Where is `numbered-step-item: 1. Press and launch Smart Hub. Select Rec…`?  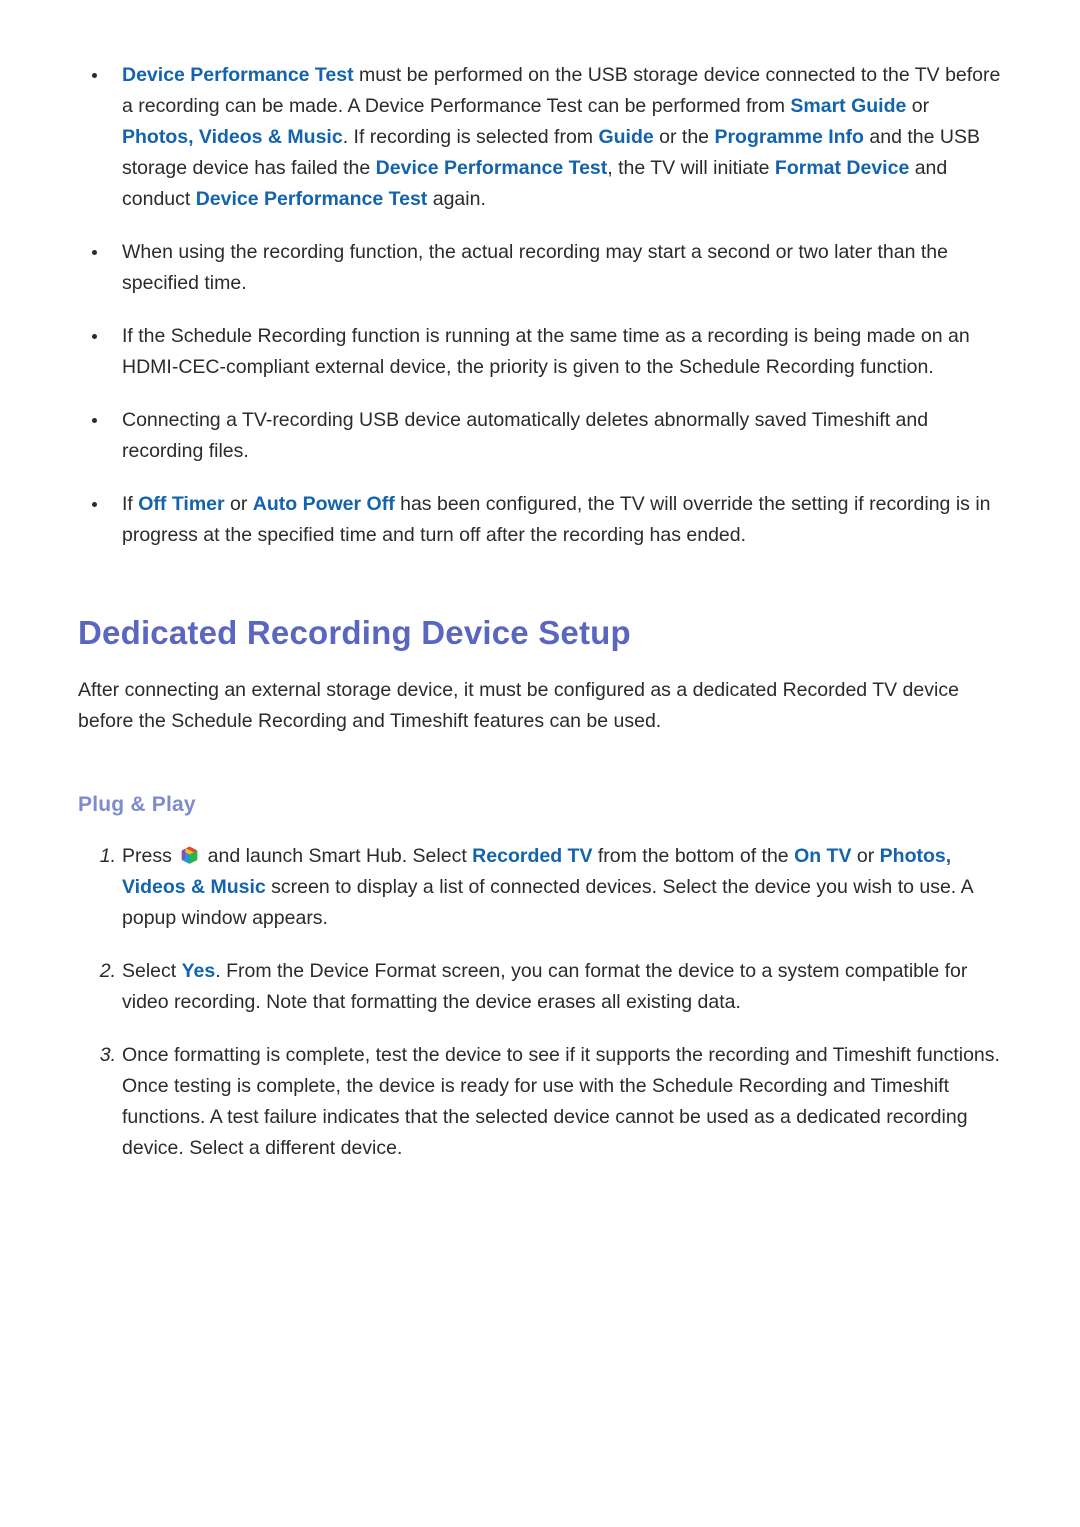
numbered-step-item: 1. Press and launch Smart Hub. Select Rec… is located at coordinates (540, 887).